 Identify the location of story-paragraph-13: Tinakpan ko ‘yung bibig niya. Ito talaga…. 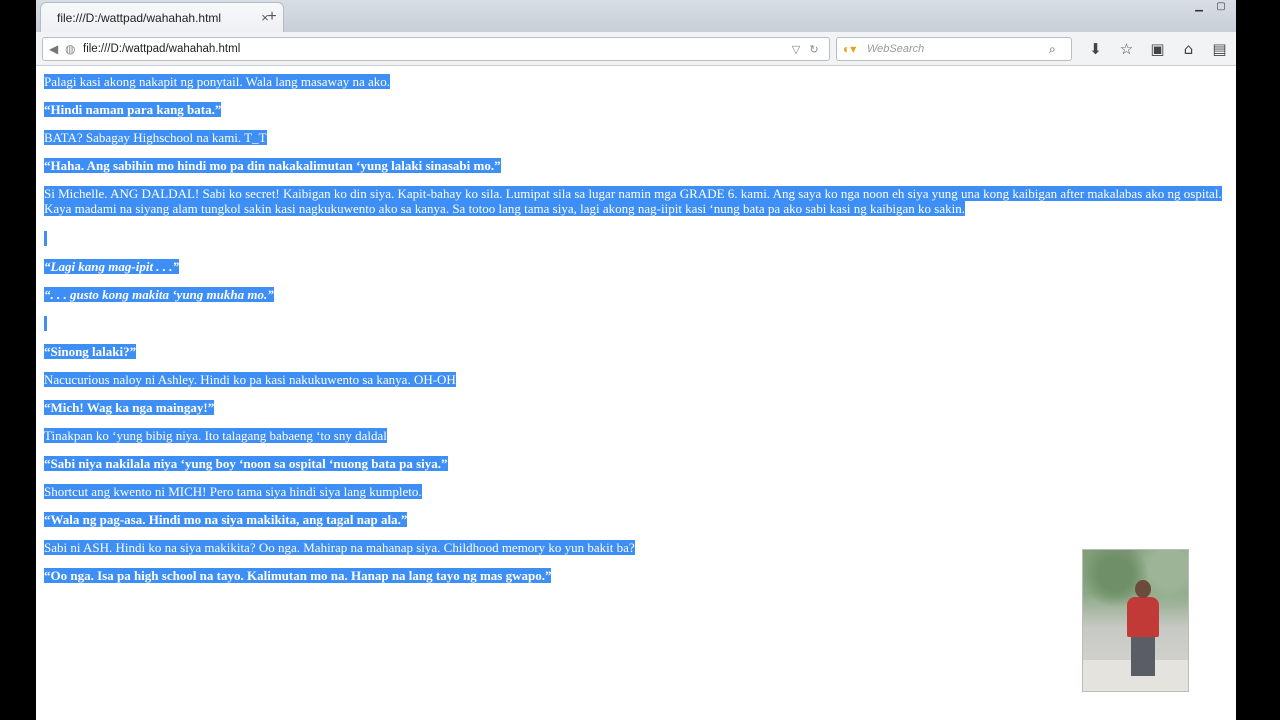
(215, 436).